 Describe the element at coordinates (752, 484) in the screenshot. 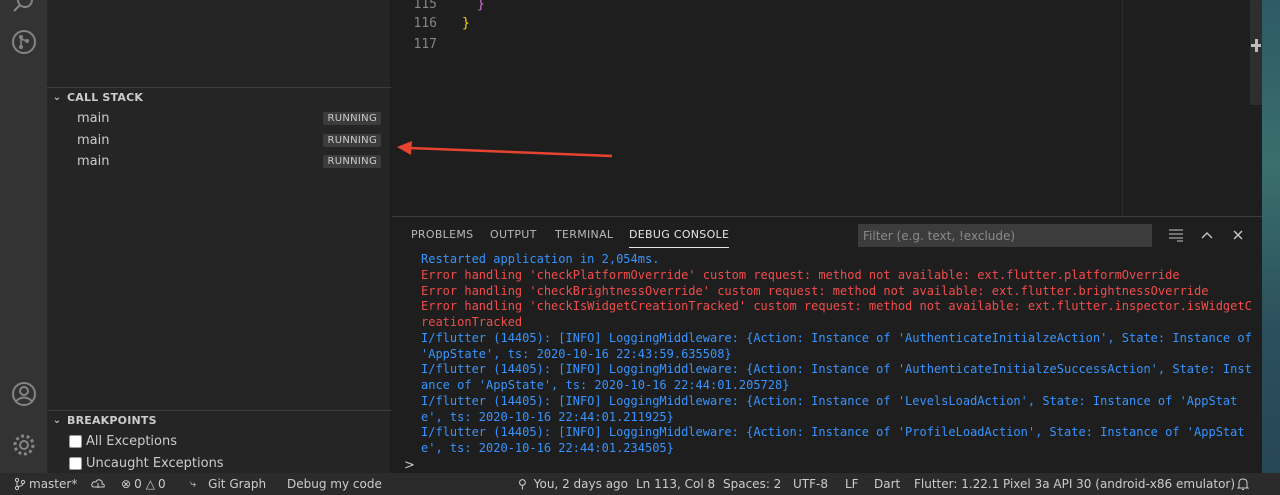

I see `indentation-status: Spaces: 2` at that location.